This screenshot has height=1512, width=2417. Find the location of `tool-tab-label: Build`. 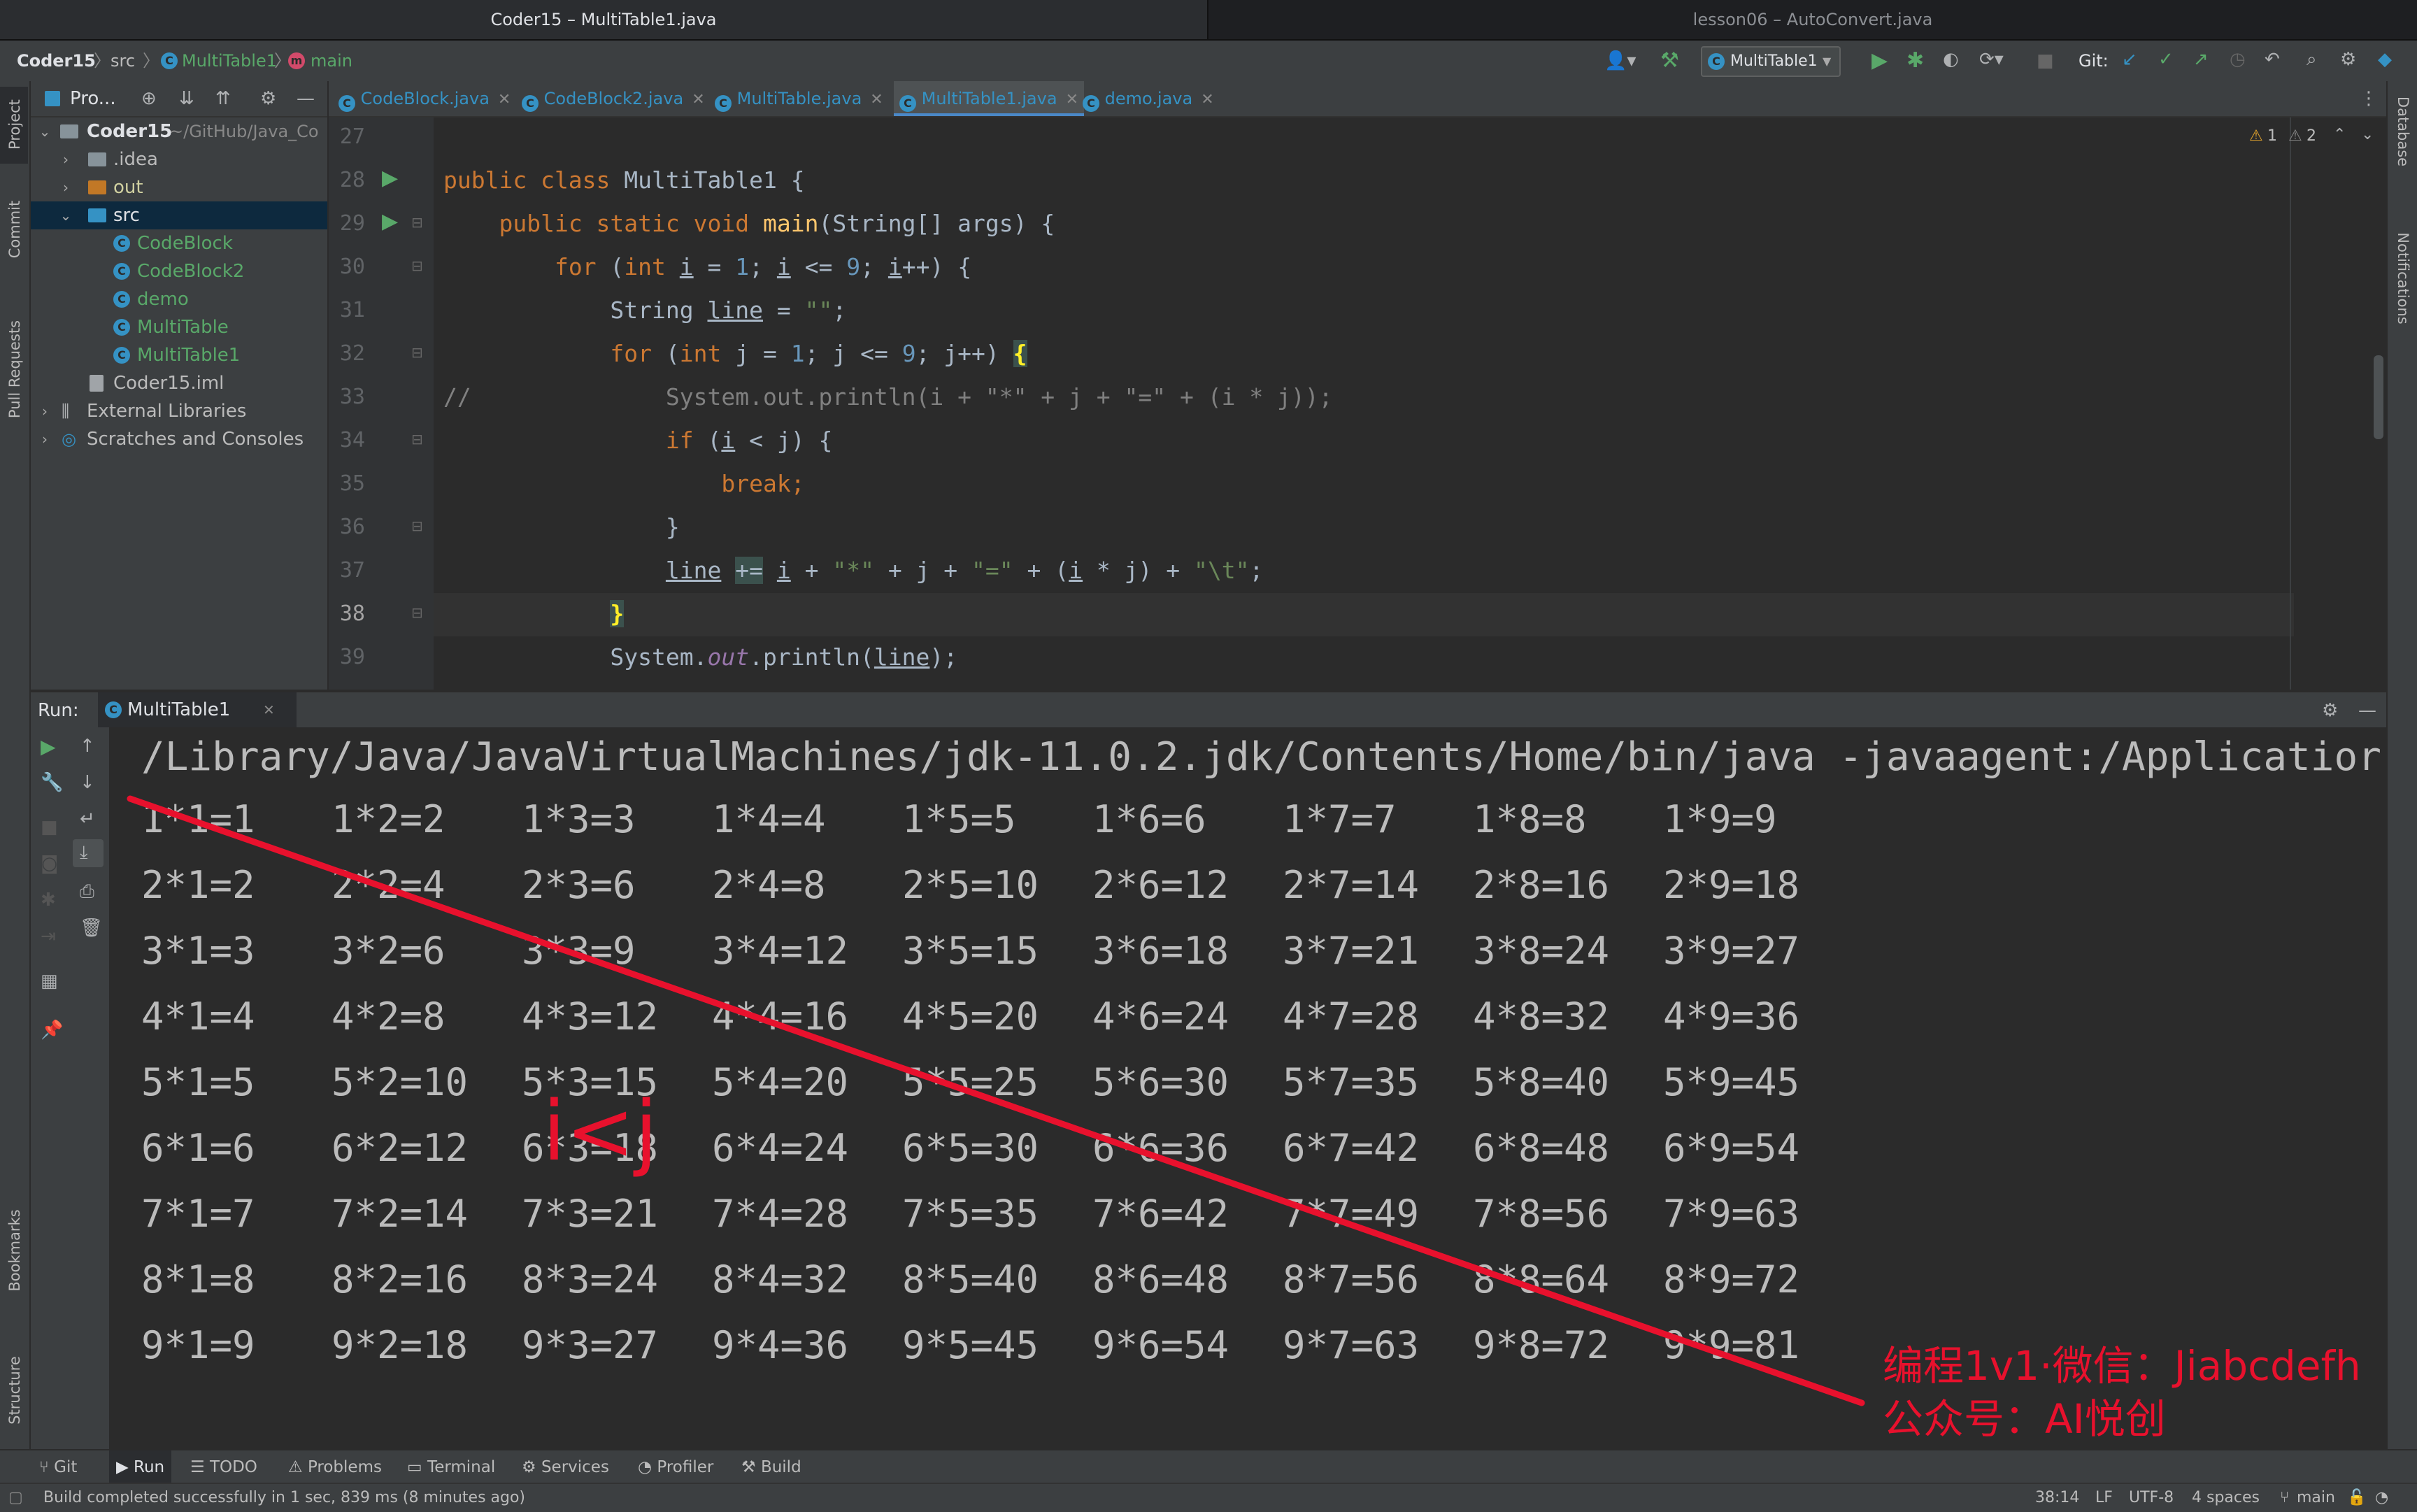

tool-tab-label: Build is located at coordinates (780, 1467).